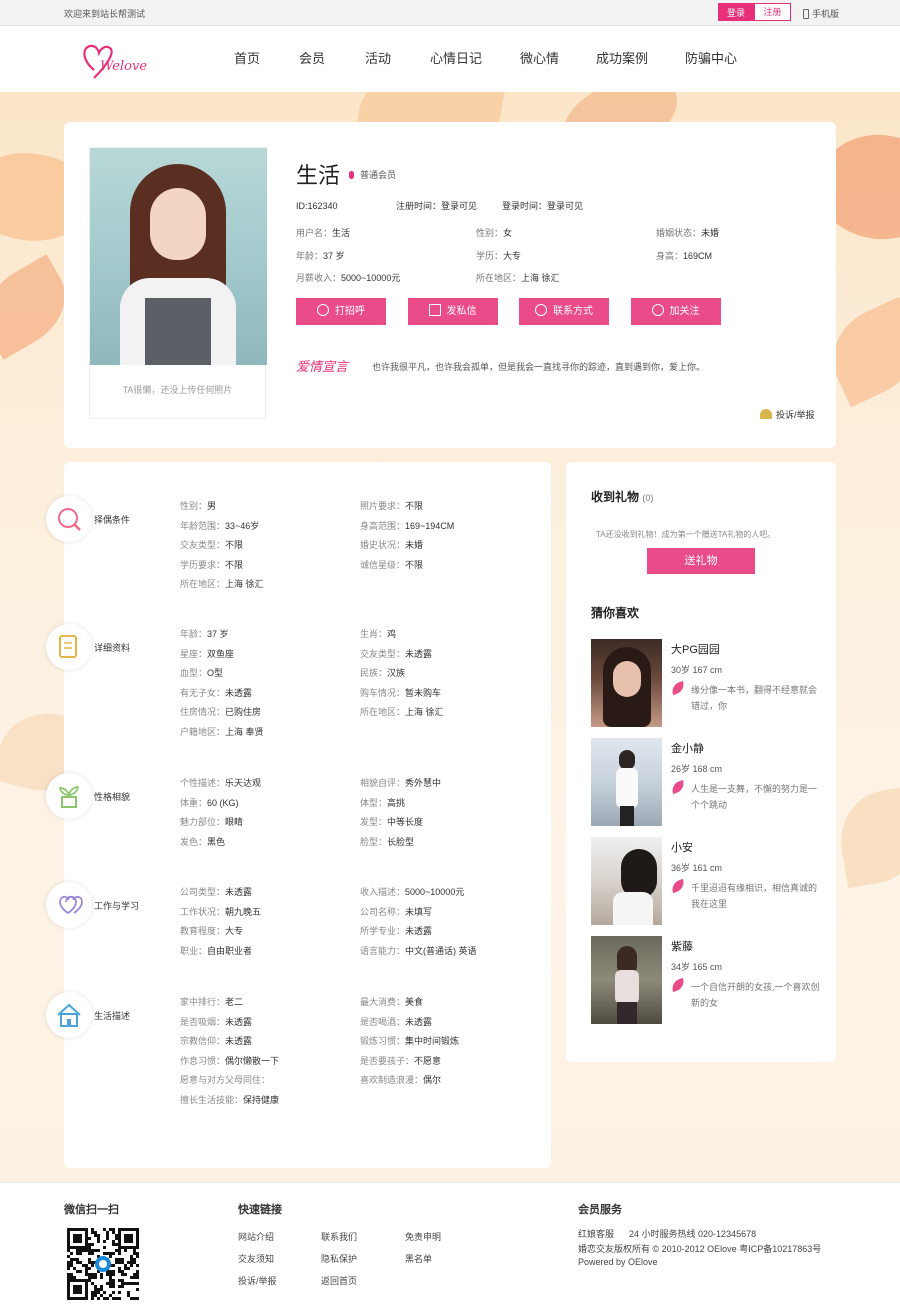  What do you see at coordinates (539, 58) in the screenshot?
I see `nav-item-4: 微心情` at bounding box center [539, 58].